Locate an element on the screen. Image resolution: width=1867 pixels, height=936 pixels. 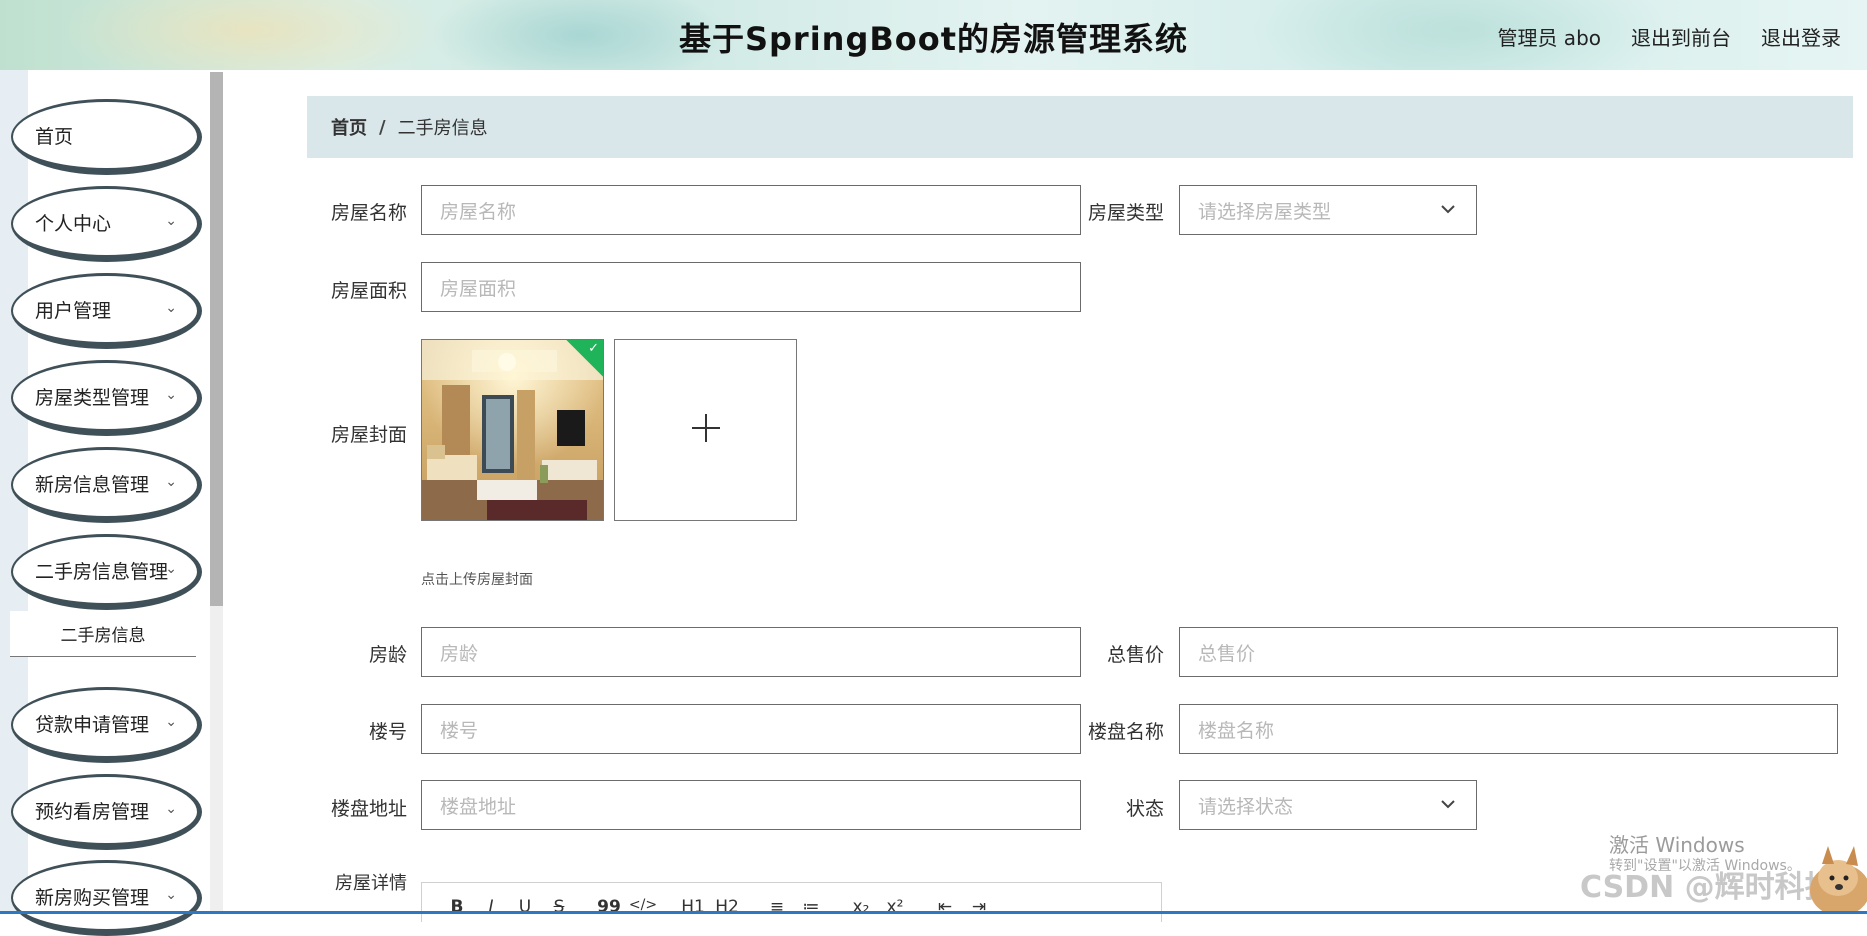
logout-link: 退出登录 is located at coordinates (1801, 36).